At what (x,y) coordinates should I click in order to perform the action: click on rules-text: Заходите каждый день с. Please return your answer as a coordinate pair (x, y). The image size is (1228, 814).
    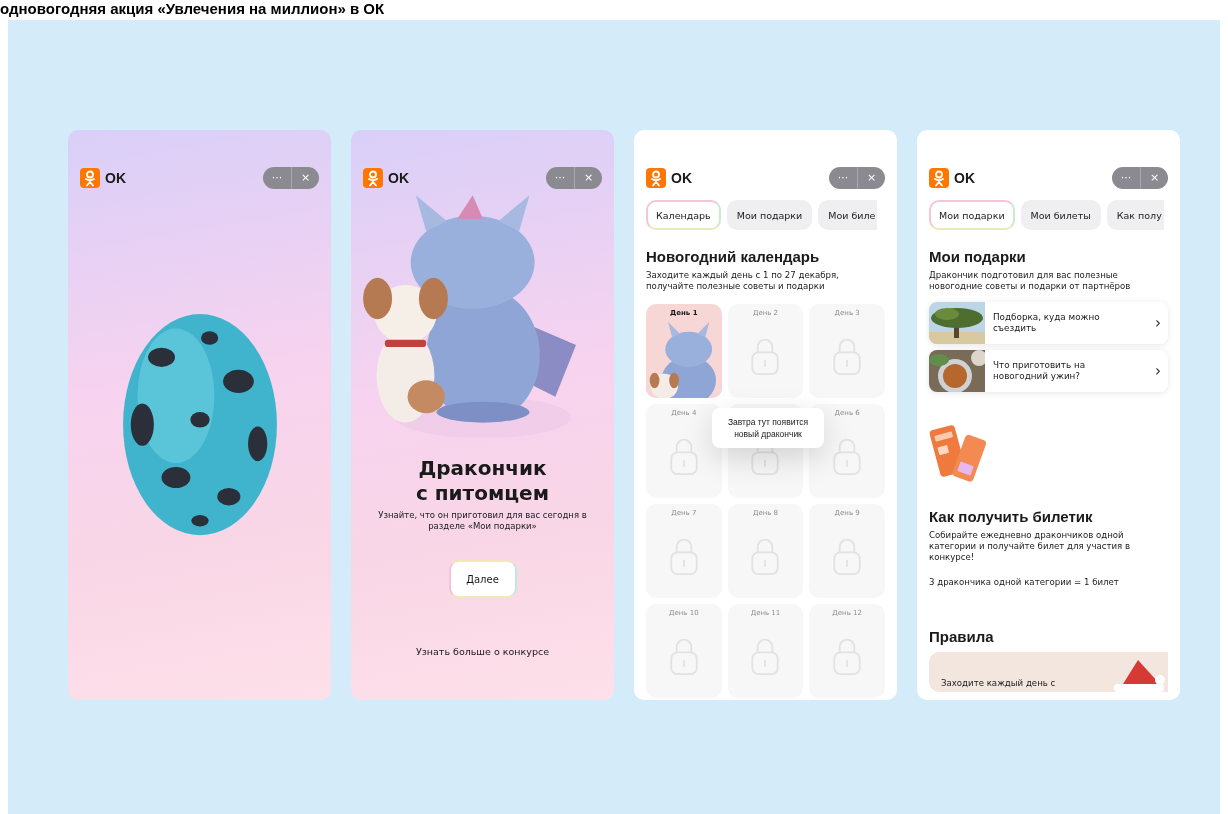
    Looking at the image, I should click on (998, 684).